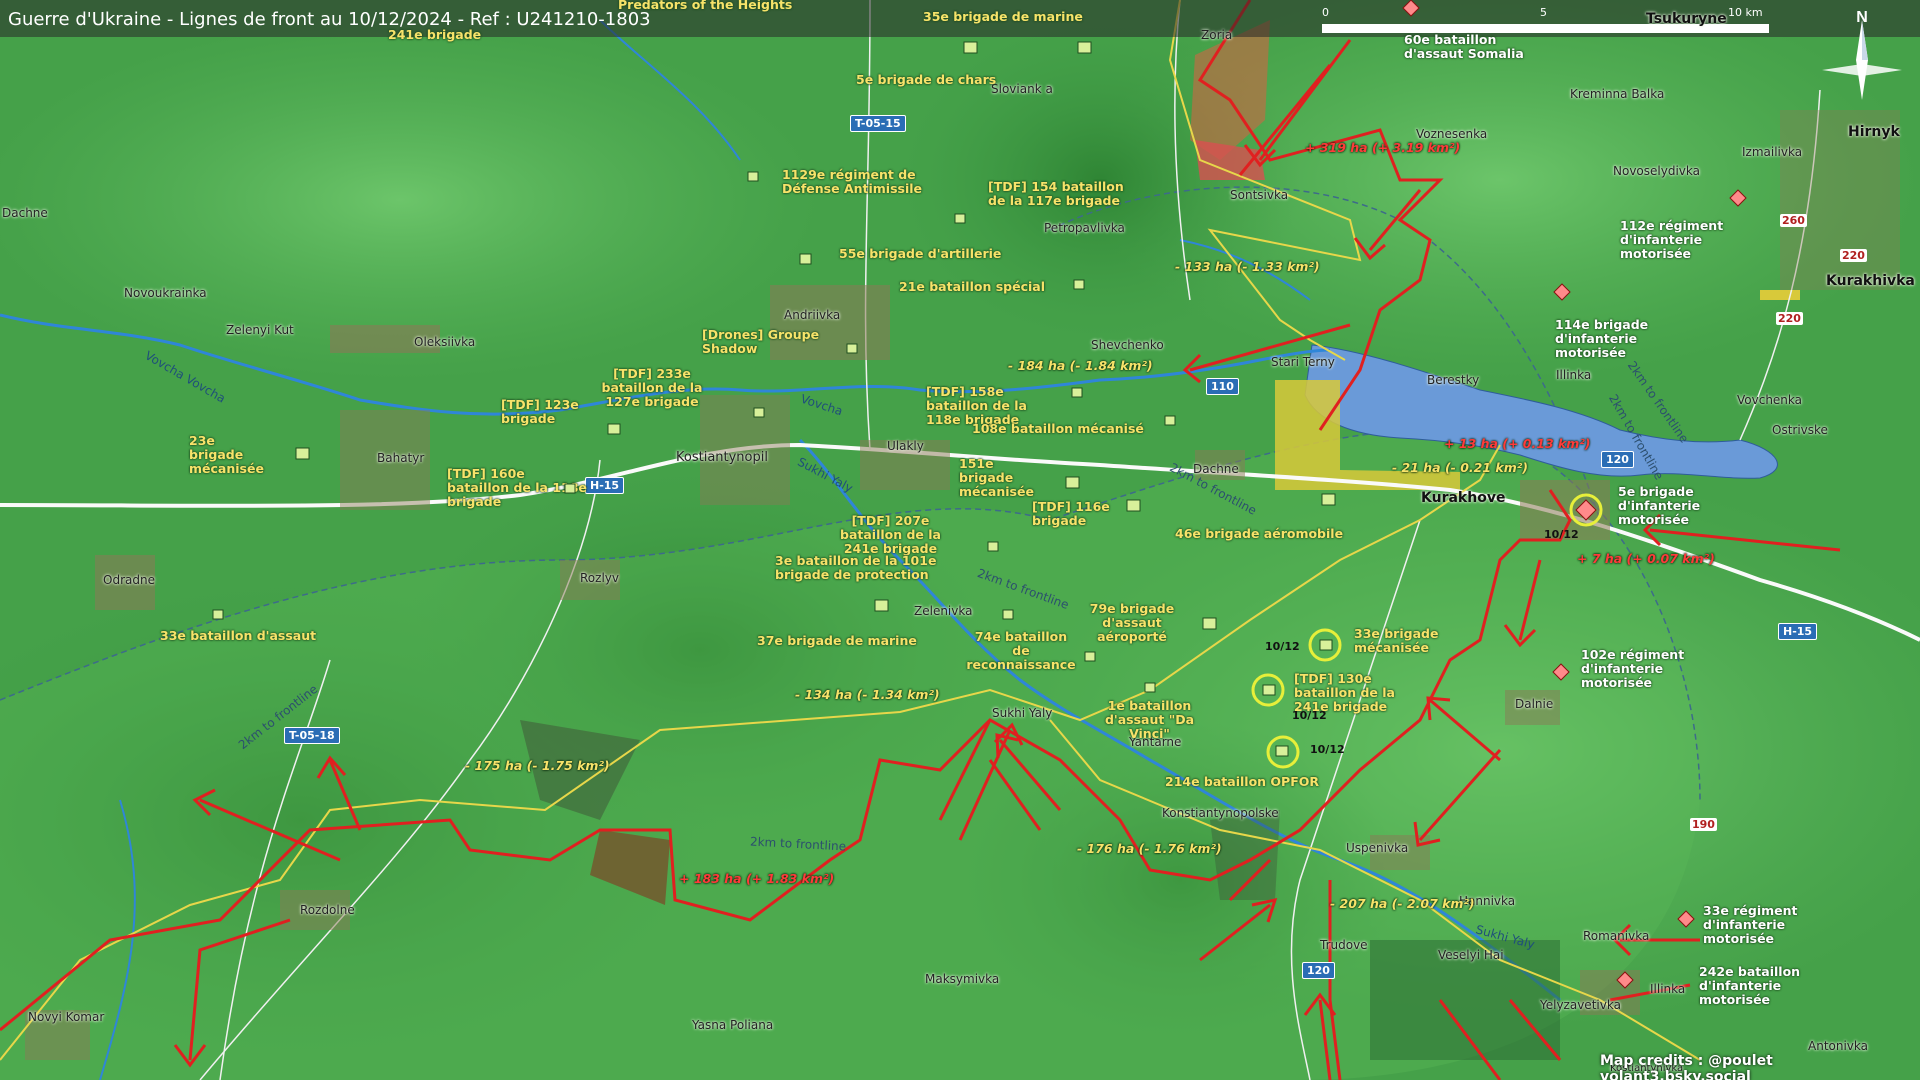 This screenshot has width=1920, height=1080. Describe the element at coordinates (1084, 47) in the screenshot. I see `ua-unit-icon-35-marine` at that location.